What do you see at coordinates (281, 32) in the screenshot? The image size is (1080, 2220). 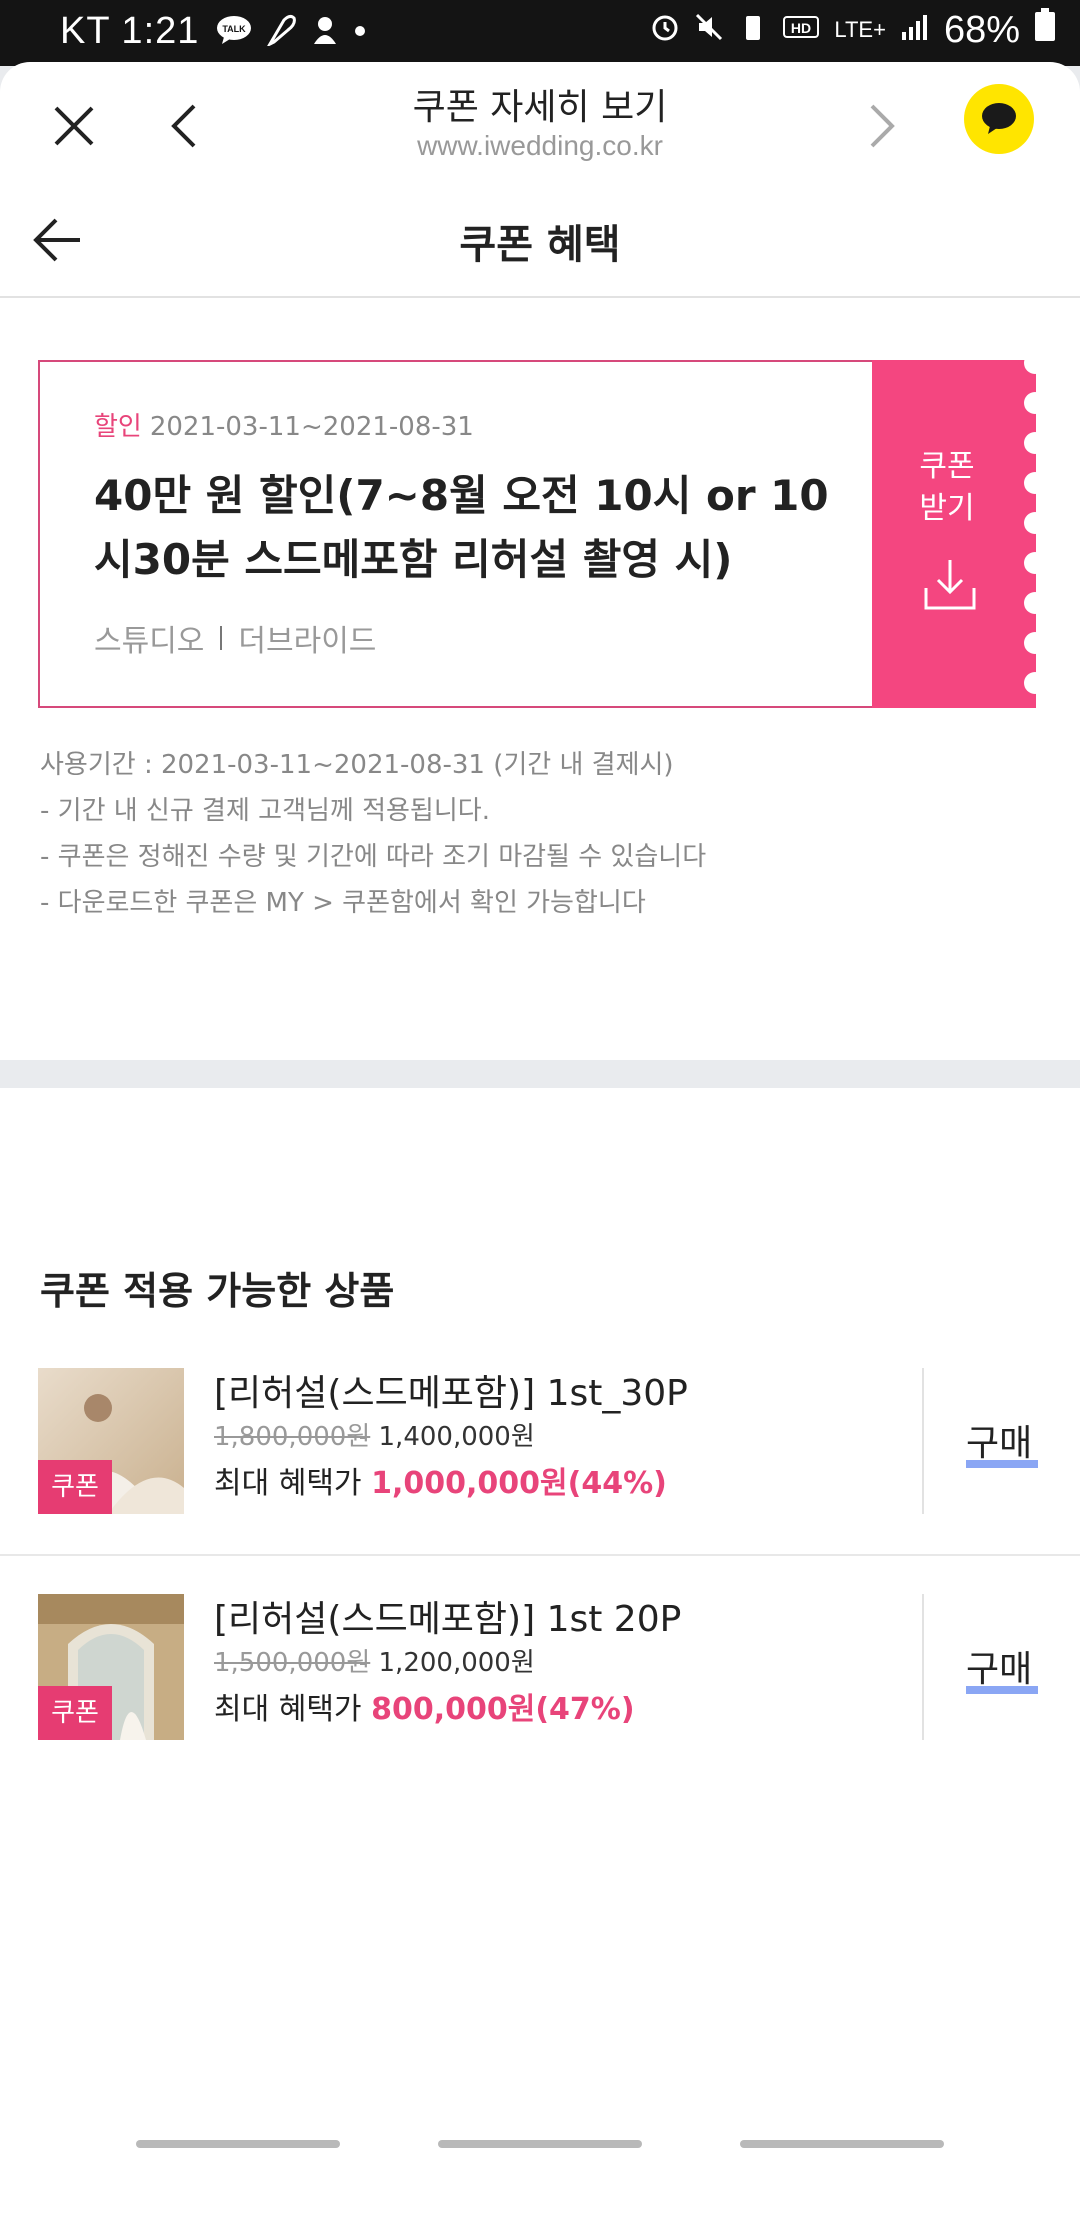 I see `feather-icon` at bounding box center [281, 32].